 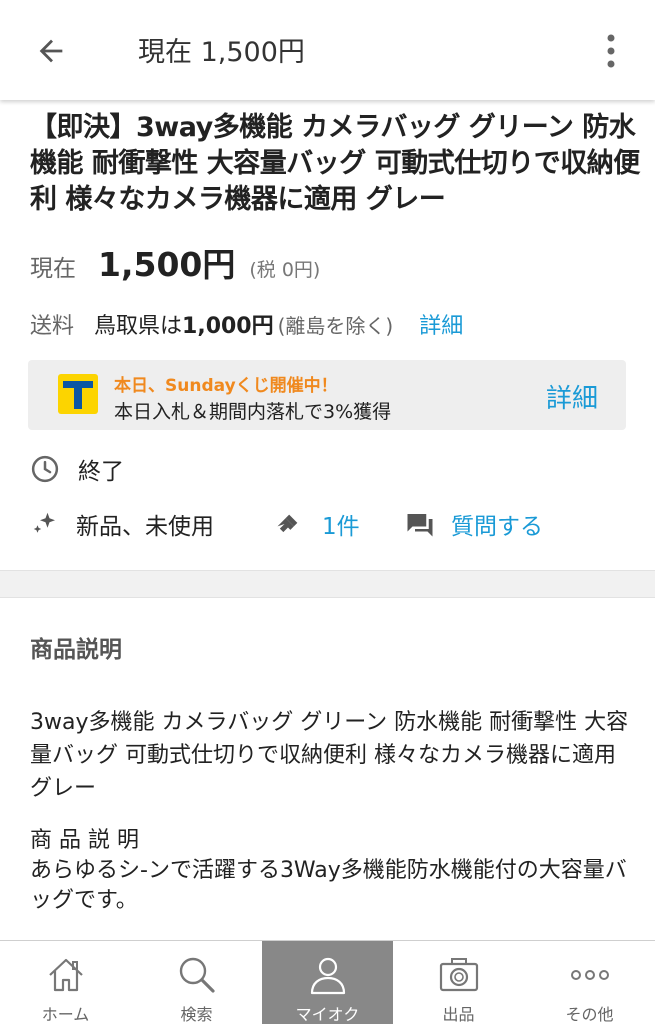 What do you see at coordinates (84, 840) in the screenshot?
I see `description-sub-heading: 商 品 説 明` at bounding box center [84, 840].